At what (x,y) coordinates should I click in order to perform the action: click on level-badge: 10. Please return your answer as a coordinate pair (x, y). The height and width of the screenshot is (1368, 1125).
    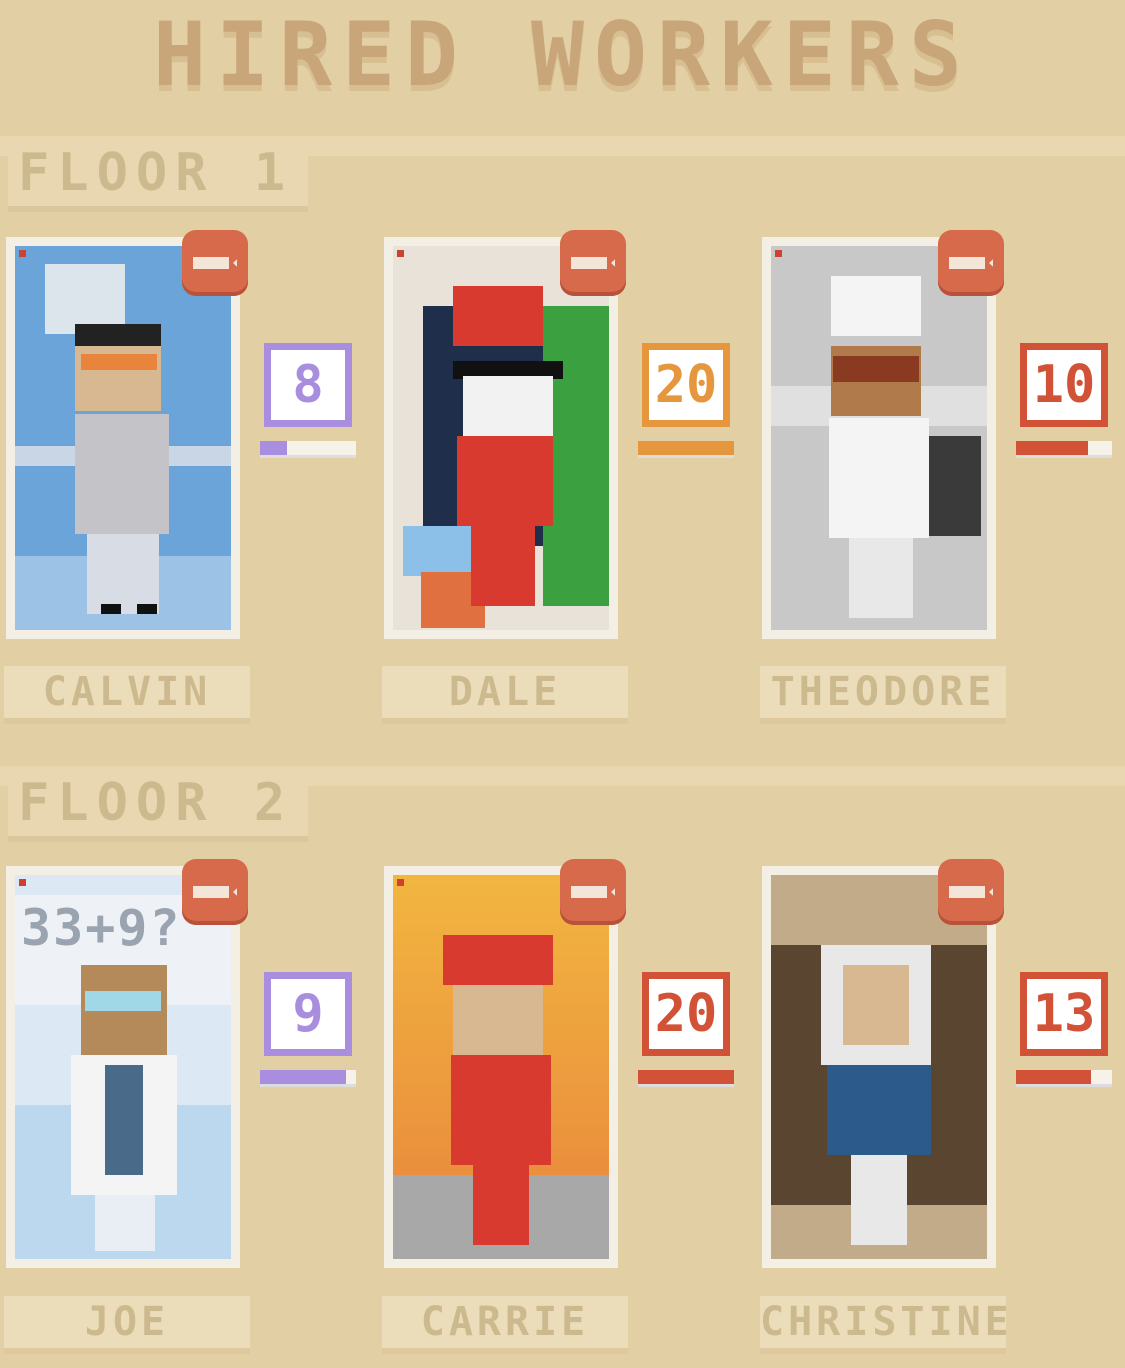
    Looking at the image, I should click on (1064, 385).